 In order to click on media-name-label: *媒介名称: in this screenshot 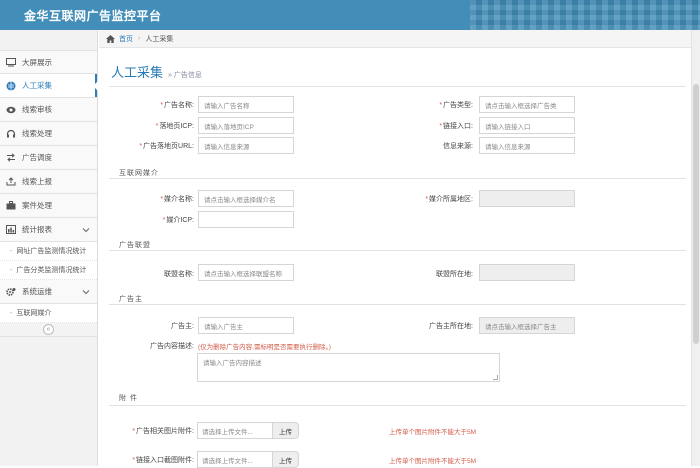, I will do `click(149, 199)`.